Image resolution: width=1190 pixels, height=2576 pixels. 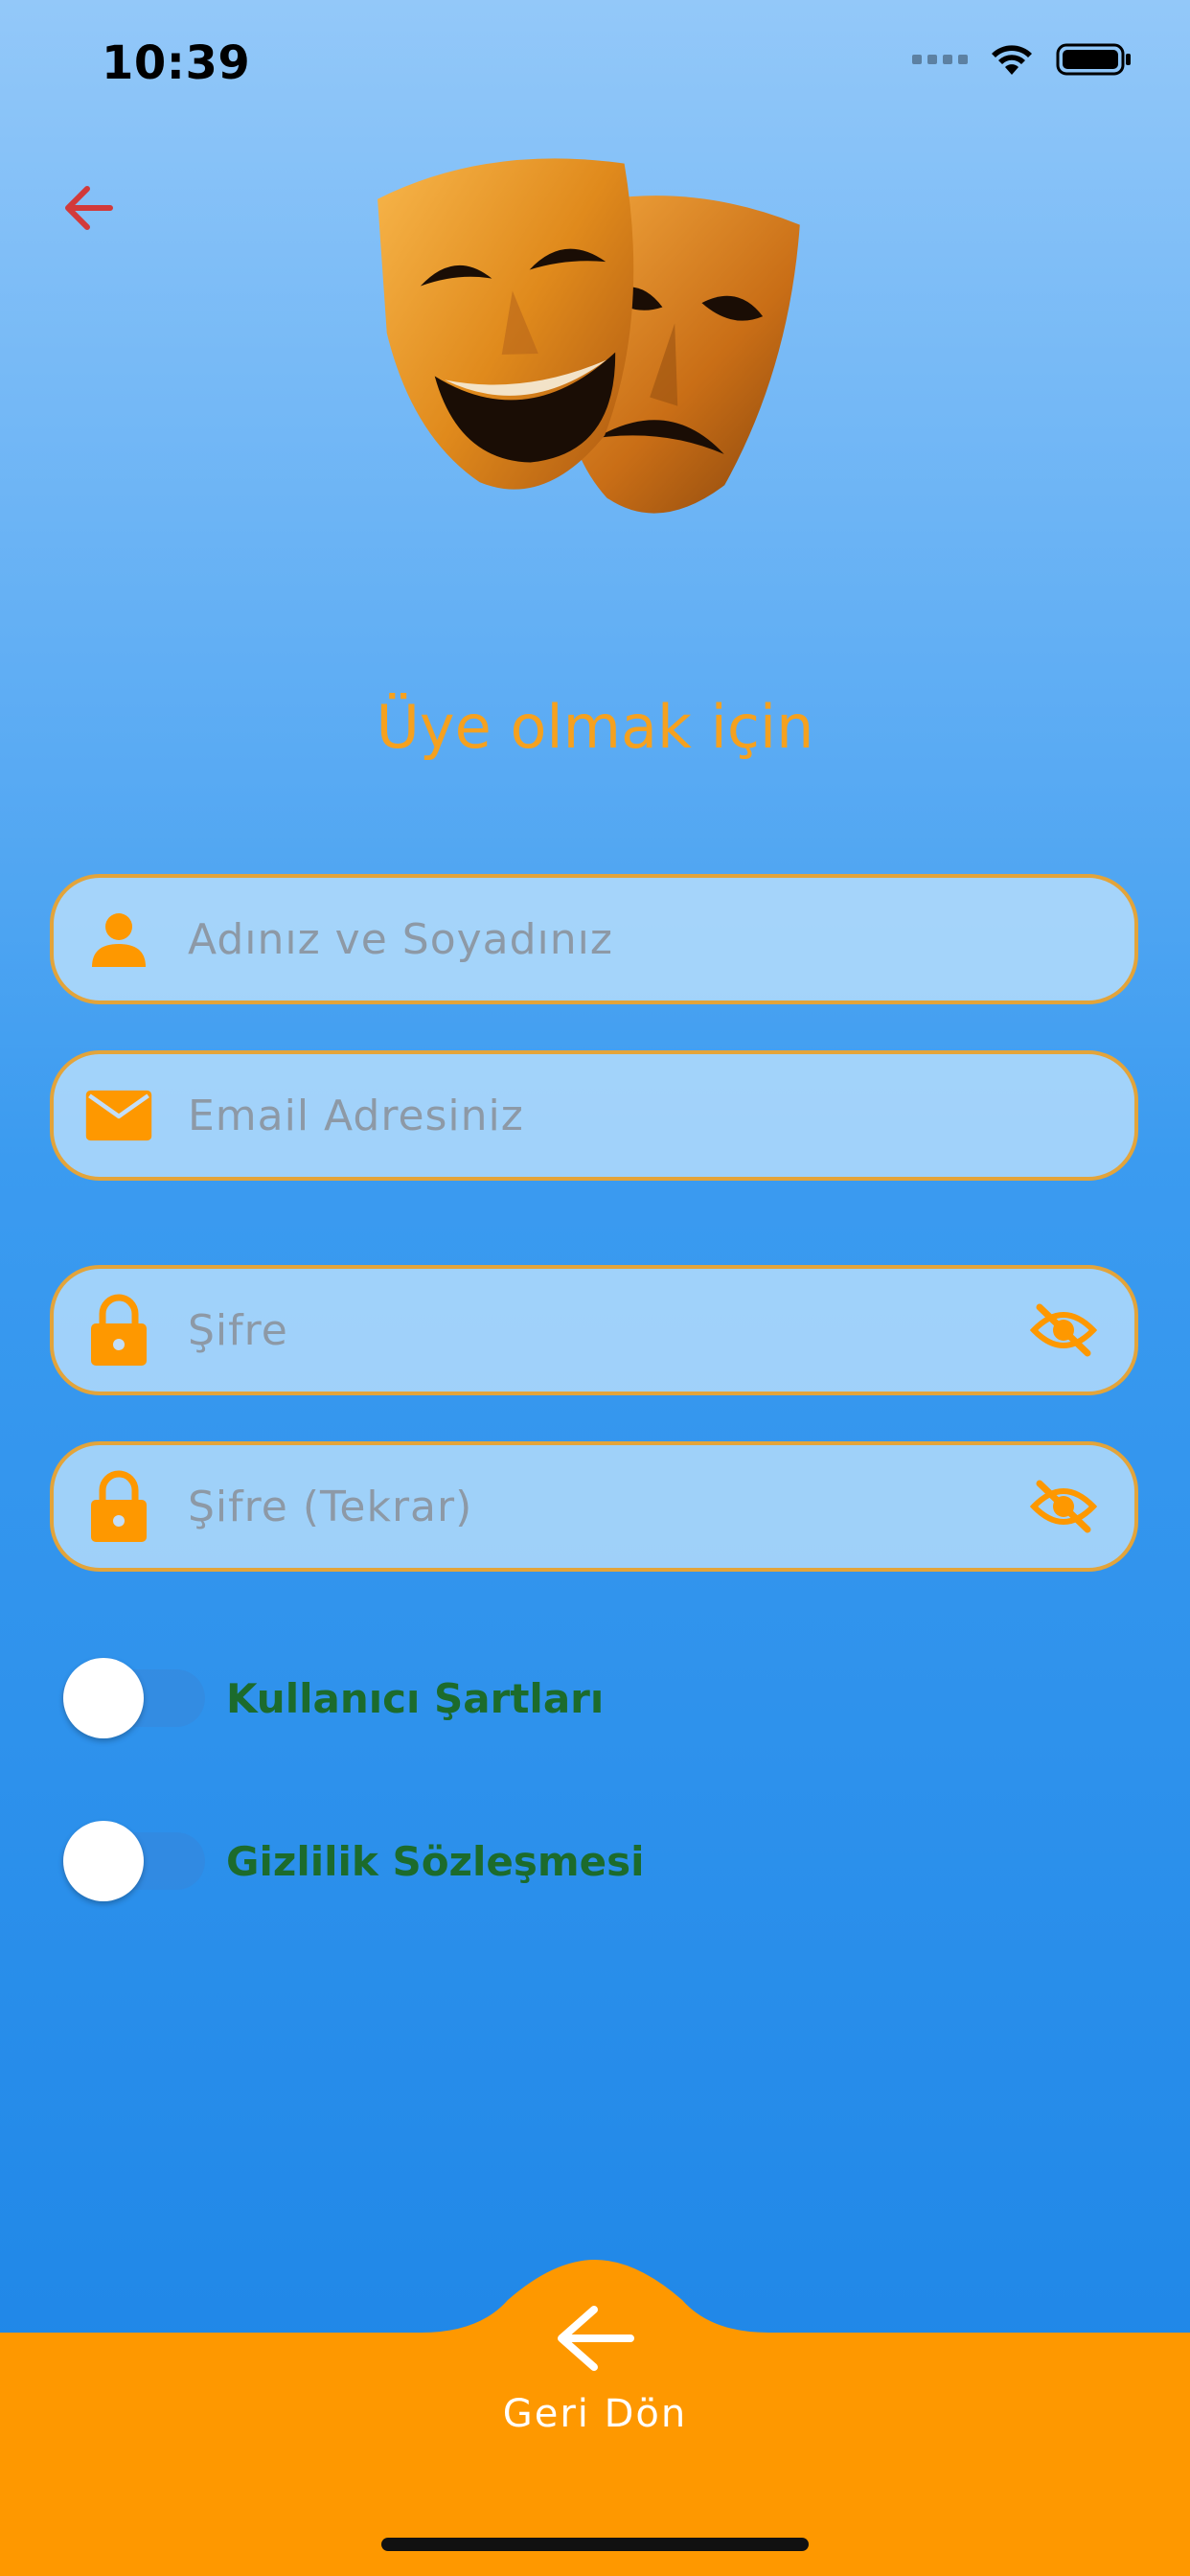 What do you see at coordinates (1012, 60) in the screenshot?
I see `wifi-icon` at bounding box center [1012, 60].